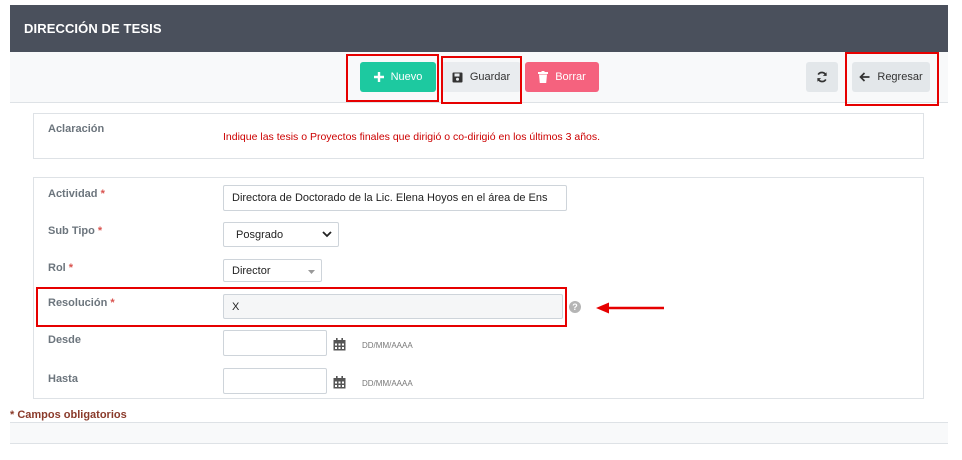 The width and height of the screenshot is (962, 460). I want to click on refresh-icon, so click(822, 77).